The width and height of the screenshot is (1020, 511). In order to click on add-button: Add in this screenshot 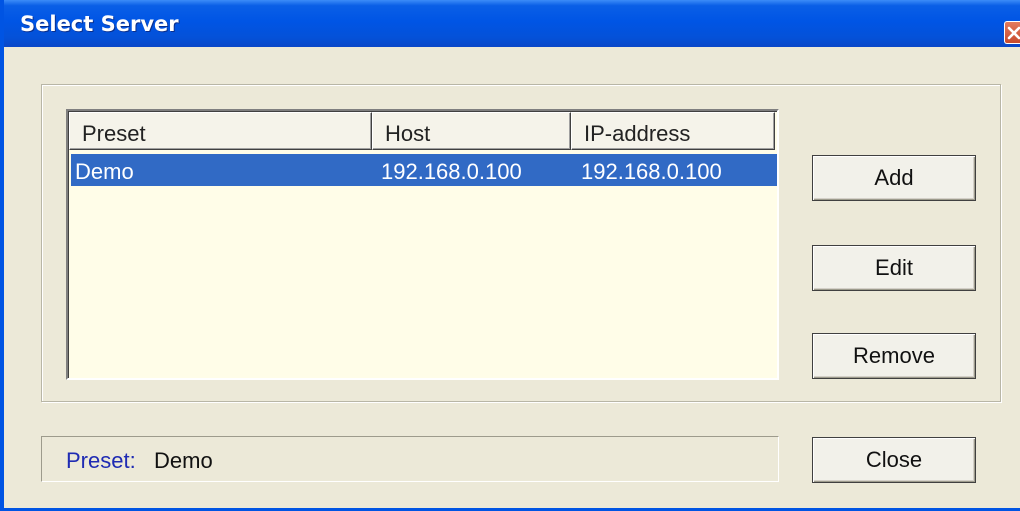, I will do `click(894, 178)`.